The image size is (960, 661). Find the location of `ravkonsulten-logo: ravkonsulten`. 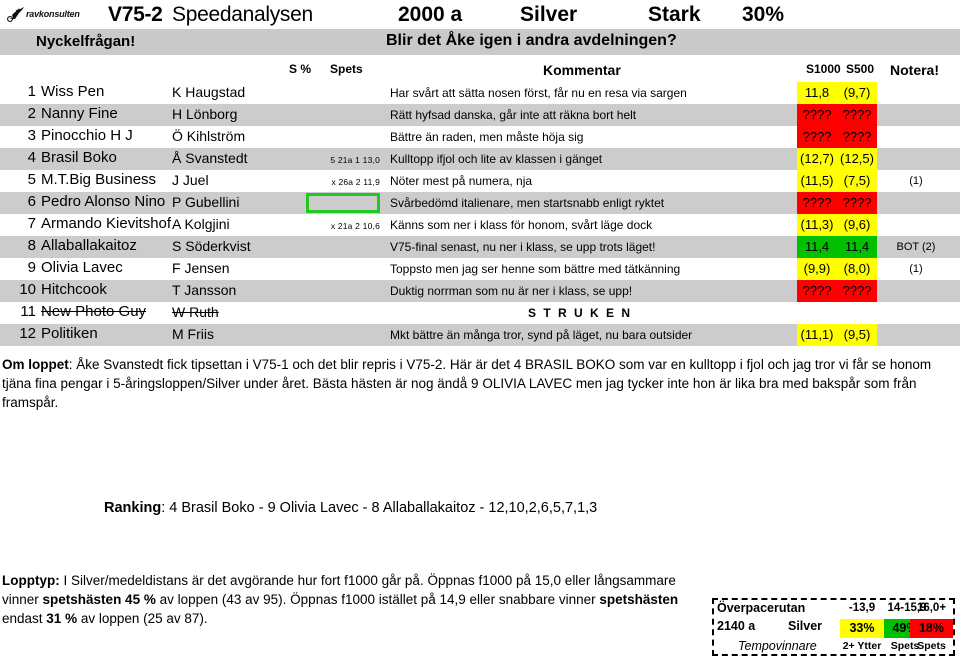

ravkonsulten-logo: ravkonsulten is located at coordinates (52, 14).